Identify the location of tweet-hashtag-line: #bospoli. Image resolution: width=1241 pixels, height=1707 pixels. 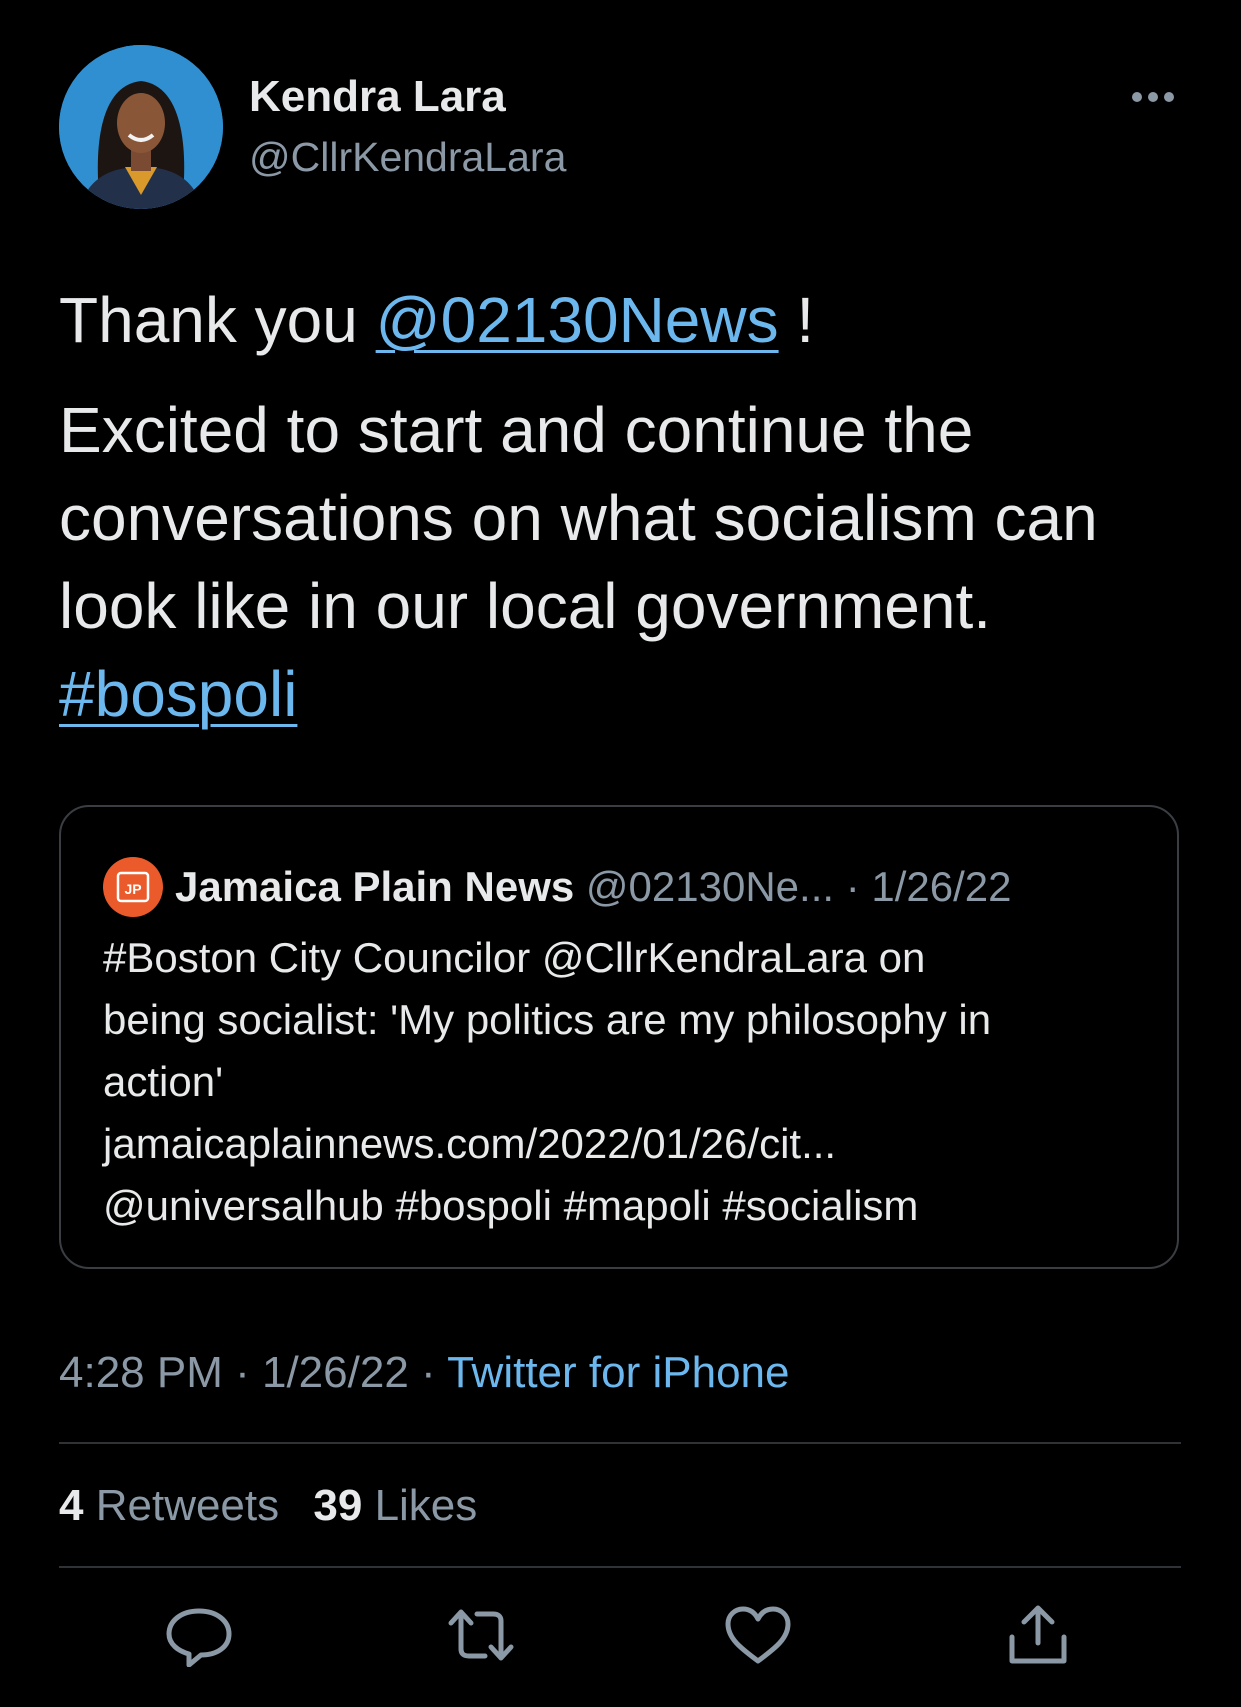
(619, 694).